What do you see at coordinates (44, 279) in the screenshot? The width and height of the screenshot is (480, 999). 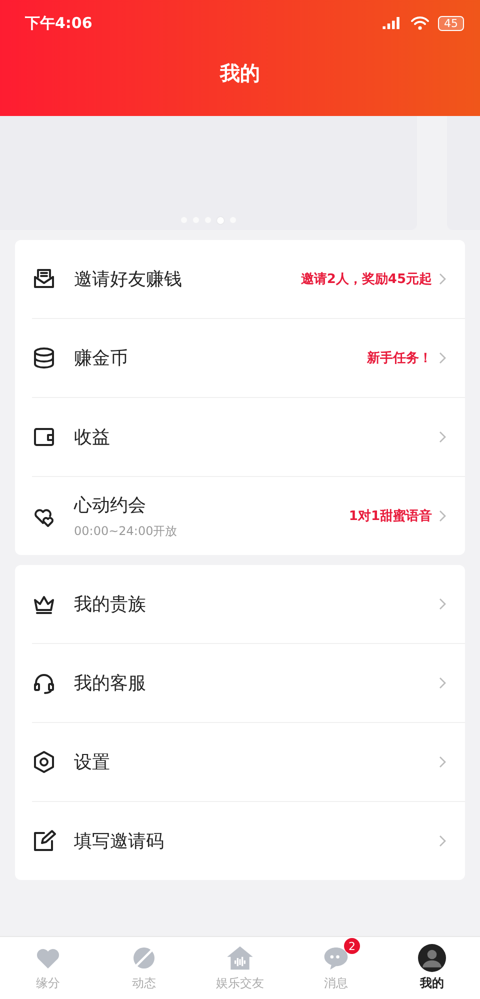 I see `envelope-icon` at bounding box center [44, 279].